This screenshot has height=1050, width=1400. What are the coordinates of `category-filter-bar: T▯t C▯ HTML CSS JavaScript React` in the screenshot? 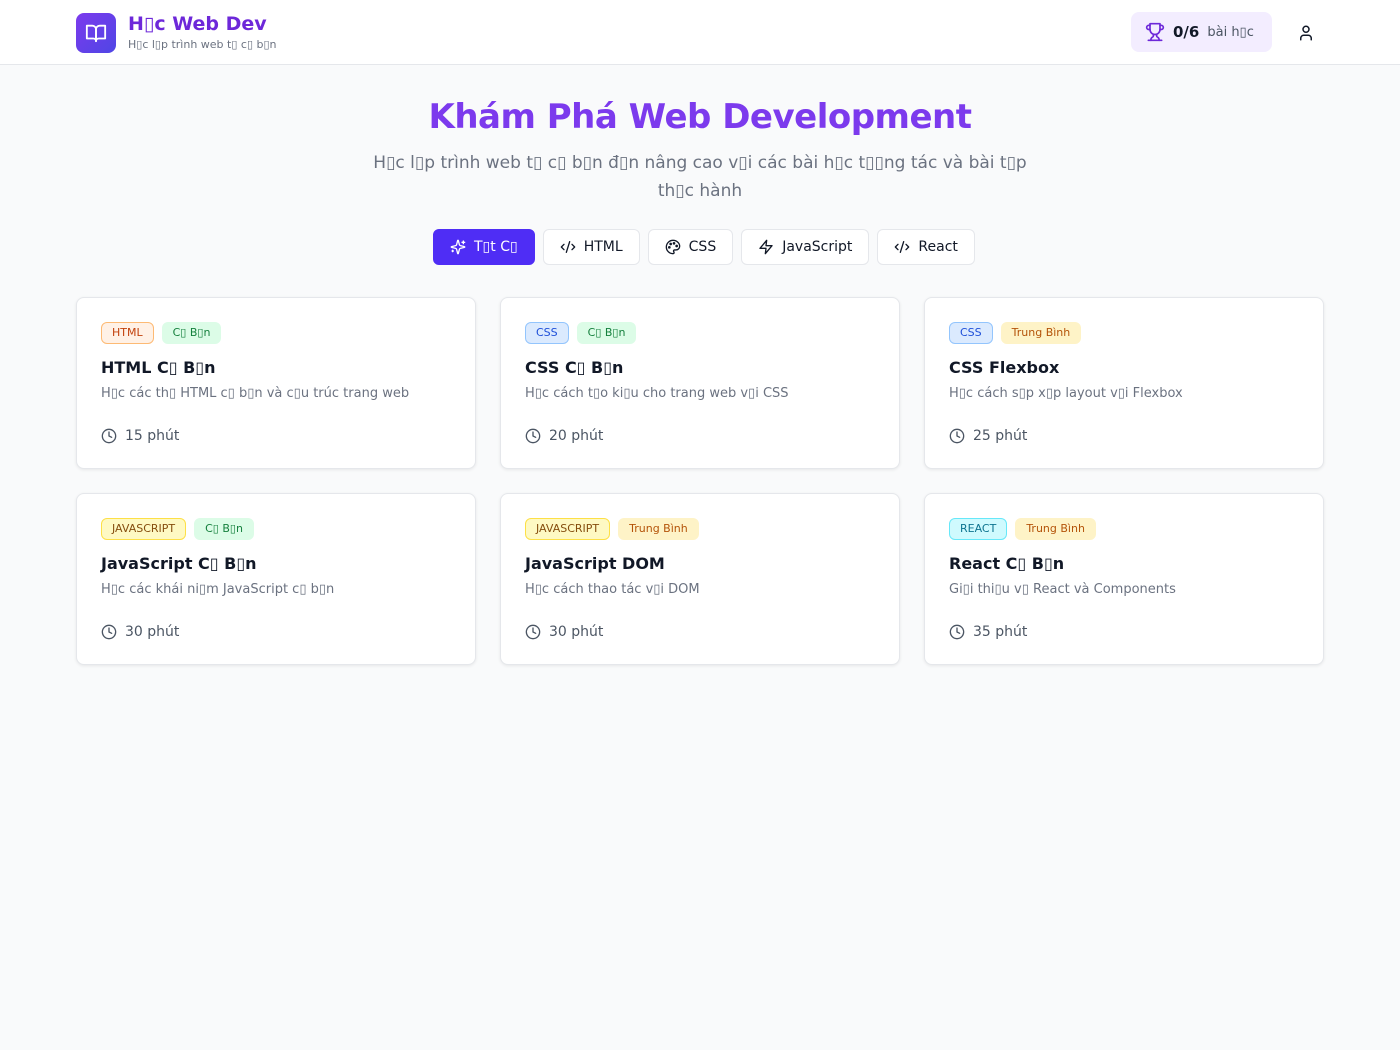 It's located at (704, 247).